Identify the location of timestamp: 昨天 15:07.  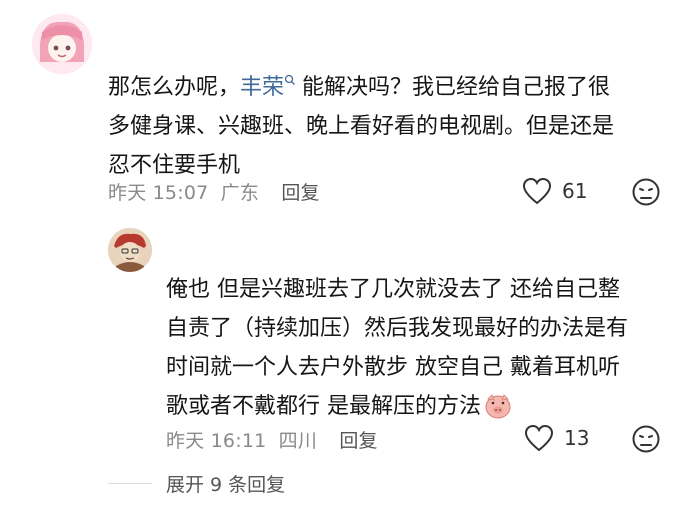
(158, 193).